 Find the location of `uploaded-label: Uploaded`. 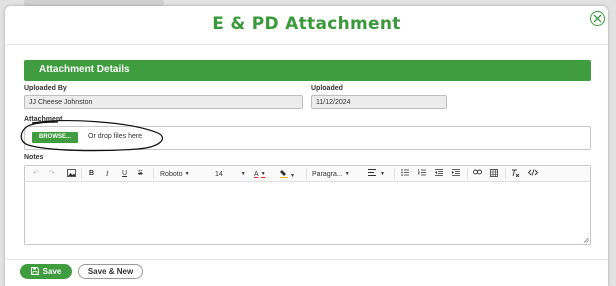

uploaded-label: Uploaded is located at coordinates (327, 88).